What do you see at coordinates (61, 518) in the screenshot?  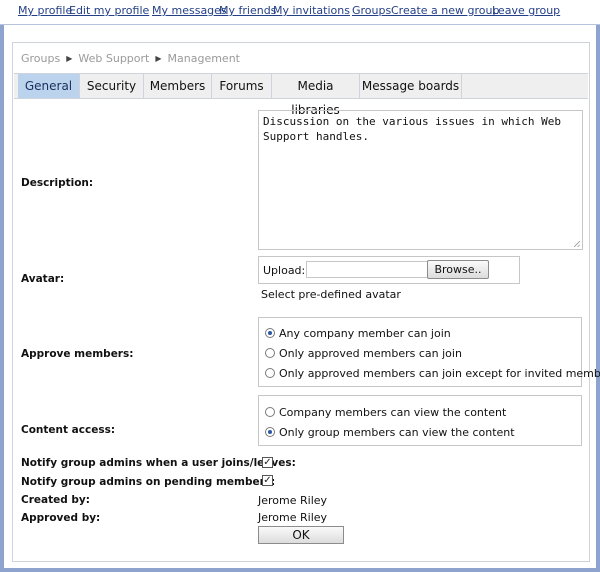 I see `approved-by-label: Approved by:` at bounding box center [61, 518].